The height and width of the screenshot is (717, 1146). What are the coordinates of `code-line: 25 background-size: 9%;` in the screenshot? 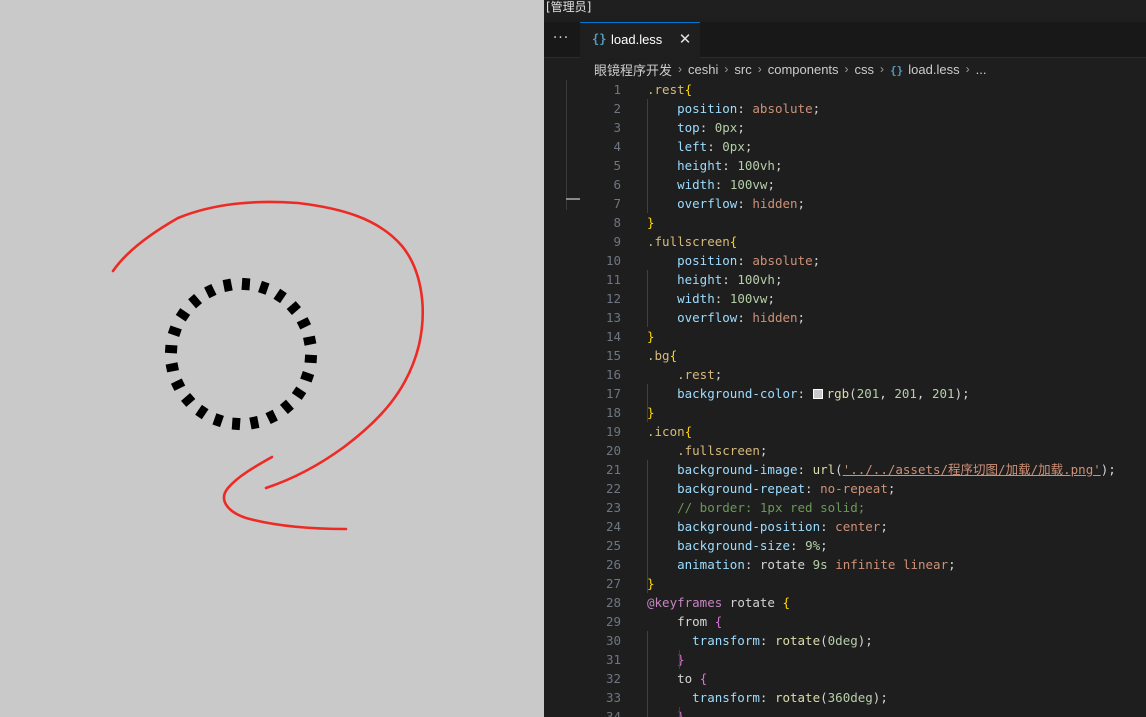 It's located at (845, 545).